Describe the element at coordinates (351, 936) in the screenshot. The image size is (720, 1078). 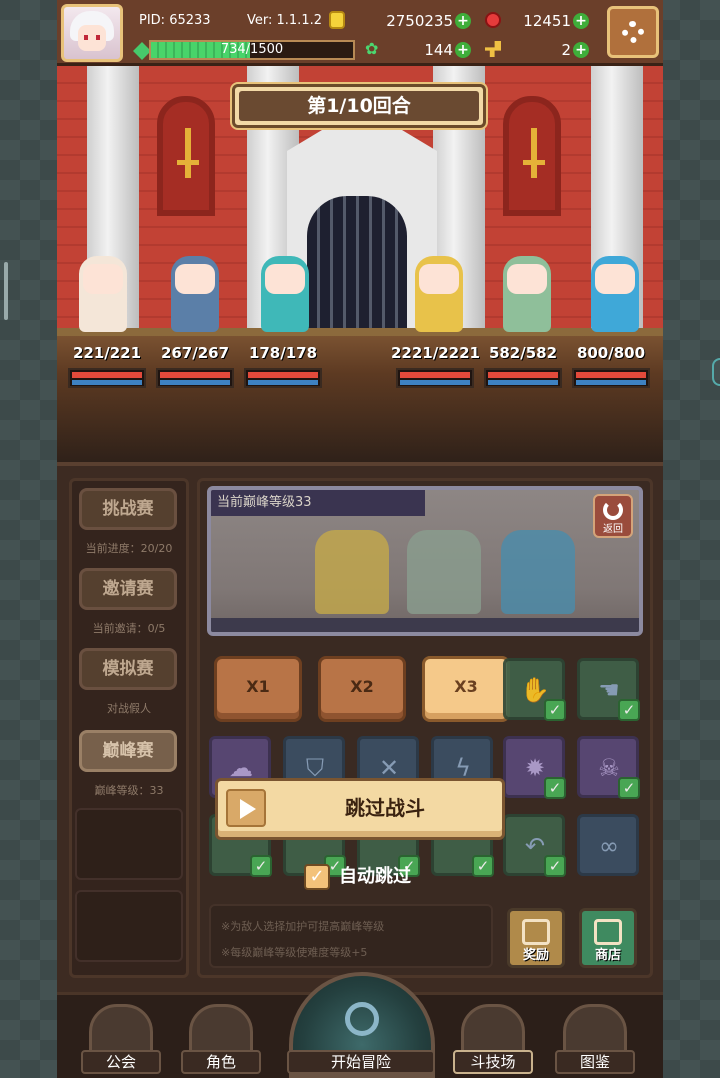
I see `hint-box: ※为敌人选择加护可提高巅峰等级 ※每级巅峰等级使难度等级+5` at that location.